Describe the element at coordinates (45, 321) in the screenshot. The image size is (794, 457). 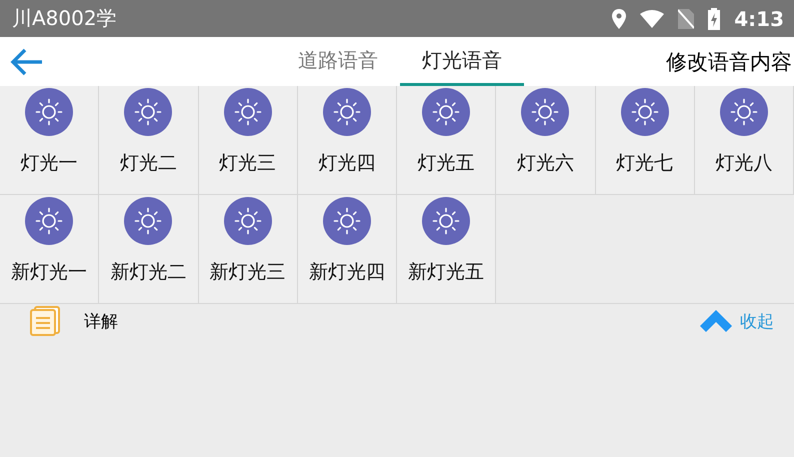
I see `document-icon` at that location.